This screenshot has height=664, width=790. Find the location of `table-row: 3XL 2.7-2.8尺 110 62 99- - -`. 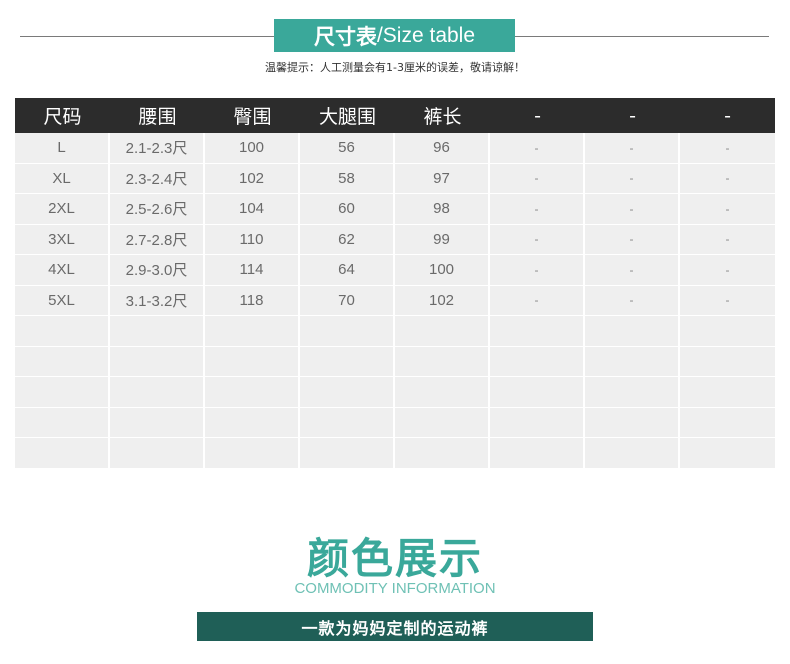

table-row: 3XL 2.7-2.8尺 110 62 99- - - is located at coordinates (395, 239).